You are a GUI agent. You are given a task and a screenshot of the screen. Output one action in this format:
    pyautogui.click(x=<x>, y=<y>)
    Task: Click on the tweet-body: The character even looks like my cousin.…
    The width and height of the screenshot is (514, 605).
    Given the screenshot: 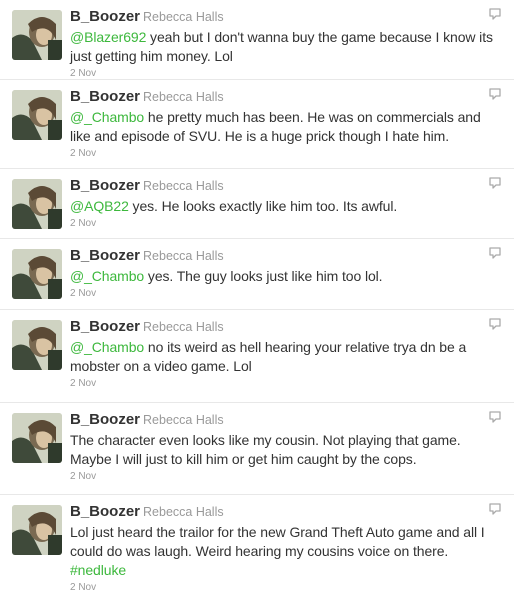 What is the action you would take?
    pyautogui.click(x=265, y=449)
    